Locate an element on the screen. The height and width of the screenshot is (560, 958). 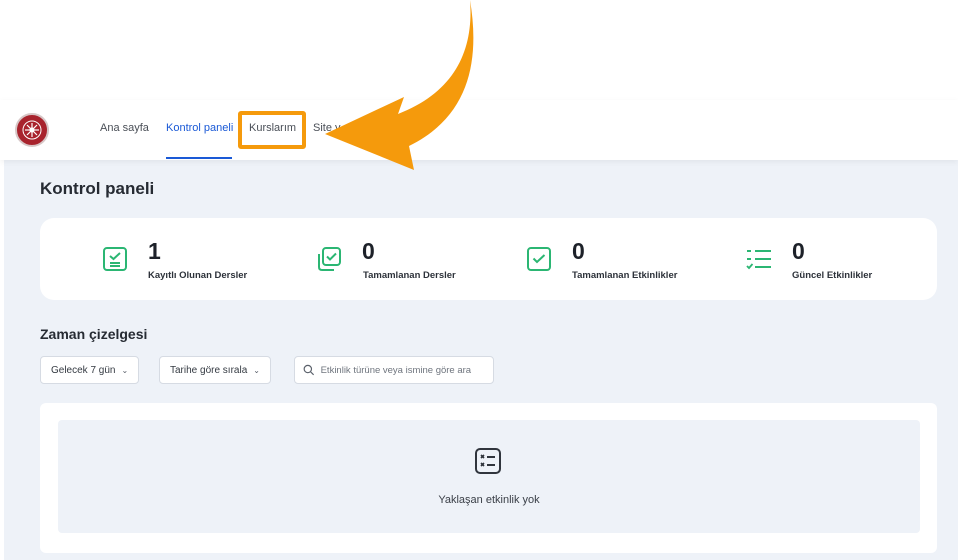
nav-dashboard: Kontrol paneli is located at coordinates (199, 128).